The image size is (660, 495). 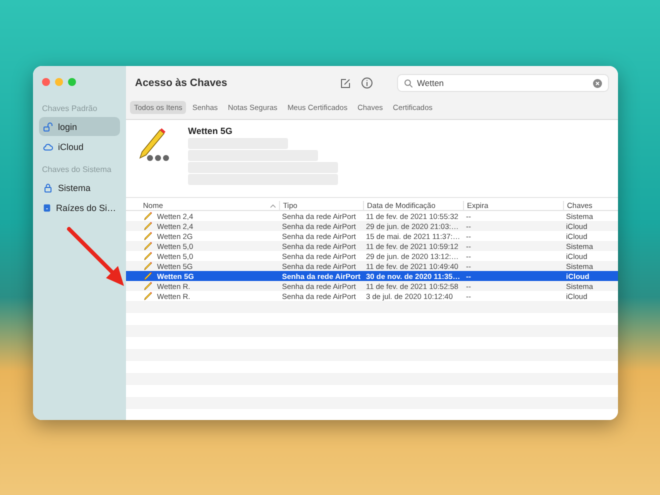 What do you see at coordinates (79, 146) in the screenshot?
I see `sidebar-item: iCloud` at bounding box center [79, 146].